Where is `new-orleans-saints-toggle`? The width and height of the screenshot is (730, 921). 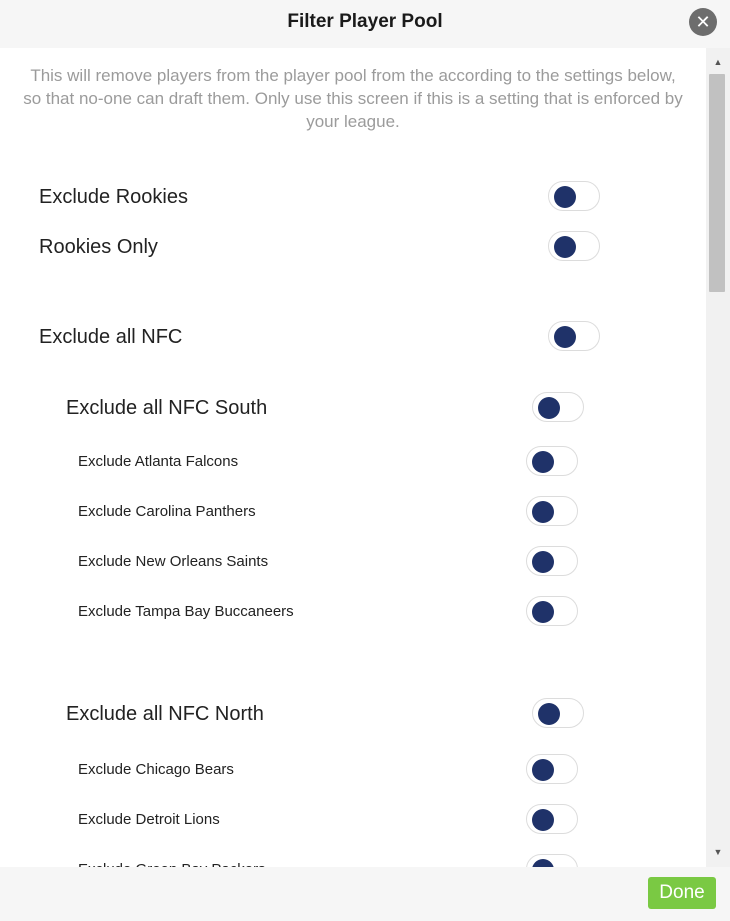
new-orleans-saints-toggle is located at coordinates (552, 561).